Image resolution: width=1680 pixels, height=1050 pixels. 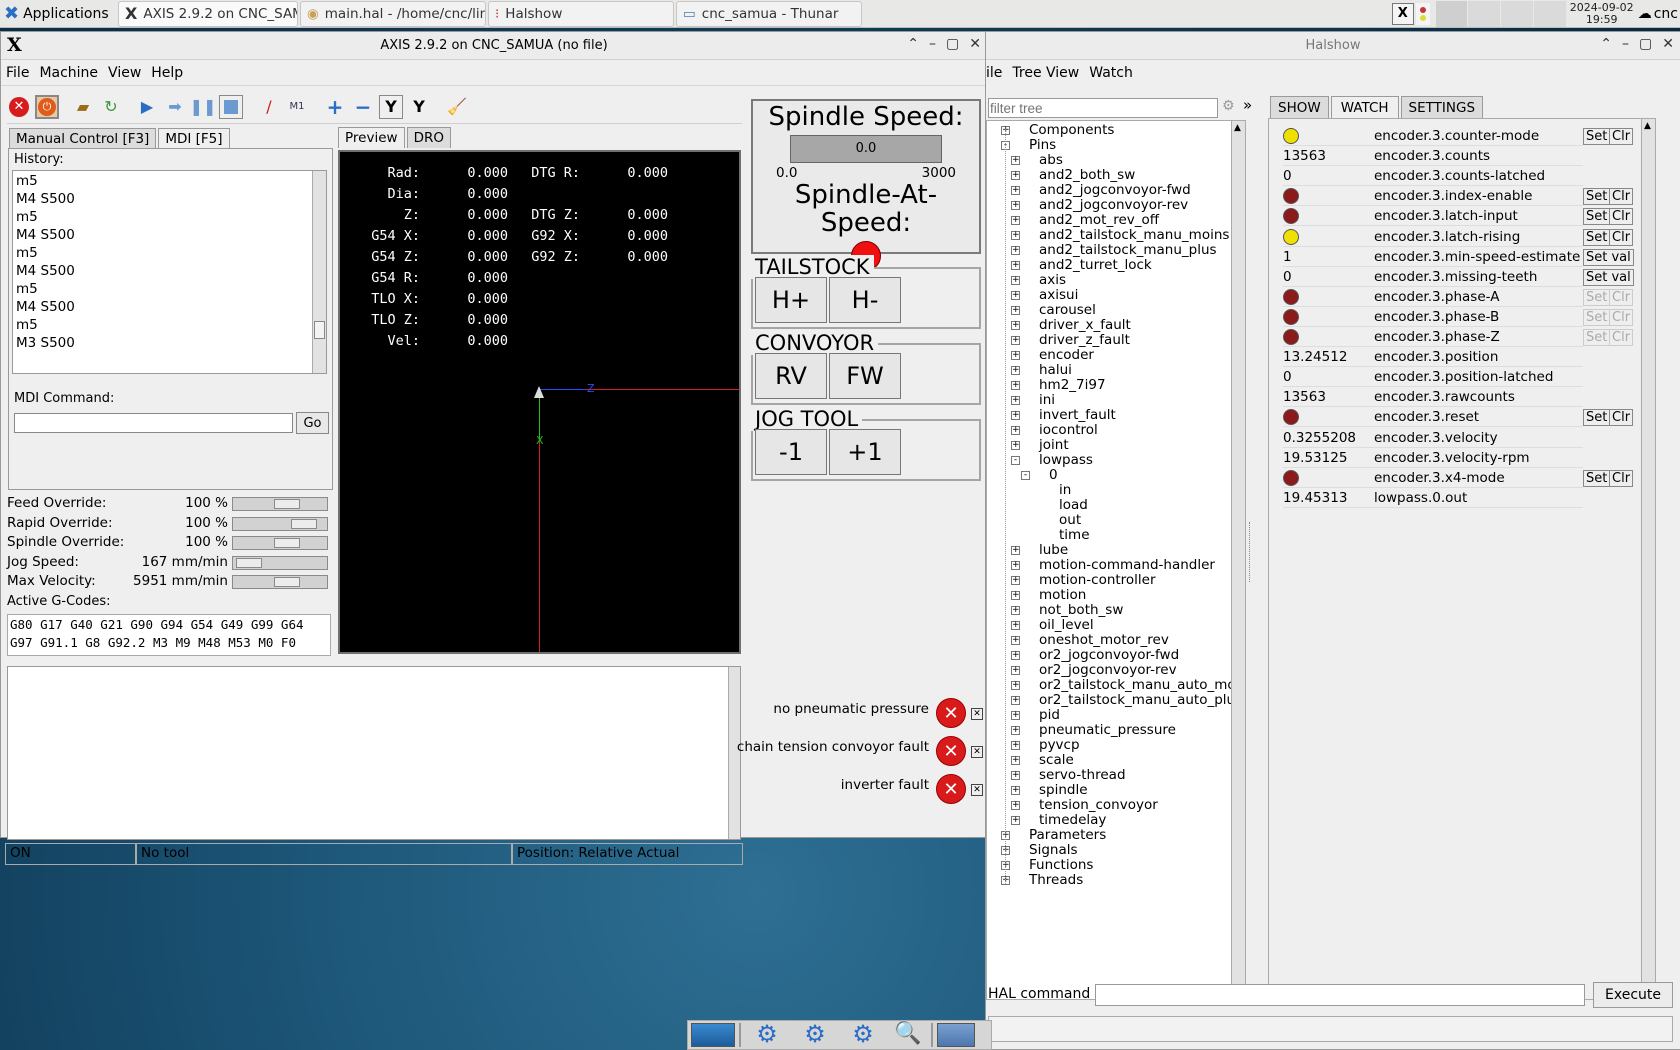 I want to click on tree-item-pin: pneumatic_pressure, so click(x=1107, y=730).